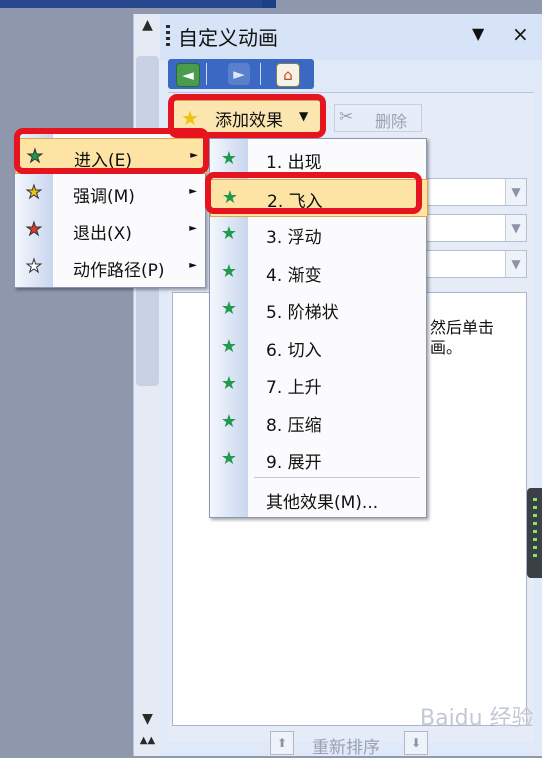 The image size is (542, 758). Describe the element at coordinates (147, 719) in the screenshot. I see `scroll-down-arrow-icon: ▼` at that location.